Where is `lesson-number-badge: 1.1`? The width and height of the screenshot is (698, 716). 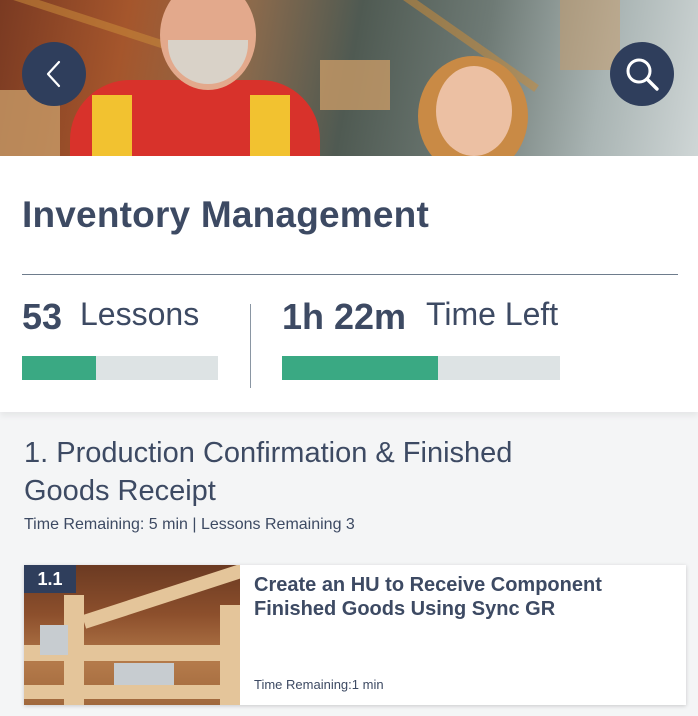 lesson-number-badge: 1.1 is located at coordinates (50, 579).